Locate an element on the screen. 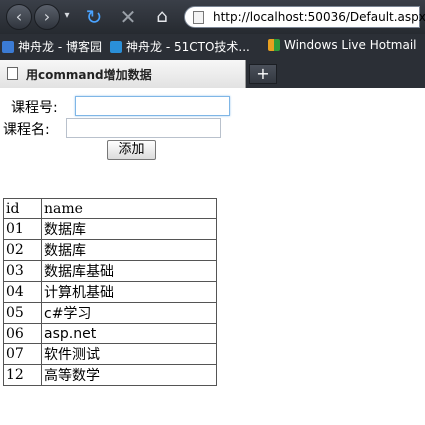 The height and width of the screenshot is (425, 425). cell-name: asp.net is located at coordinates (129, 333).